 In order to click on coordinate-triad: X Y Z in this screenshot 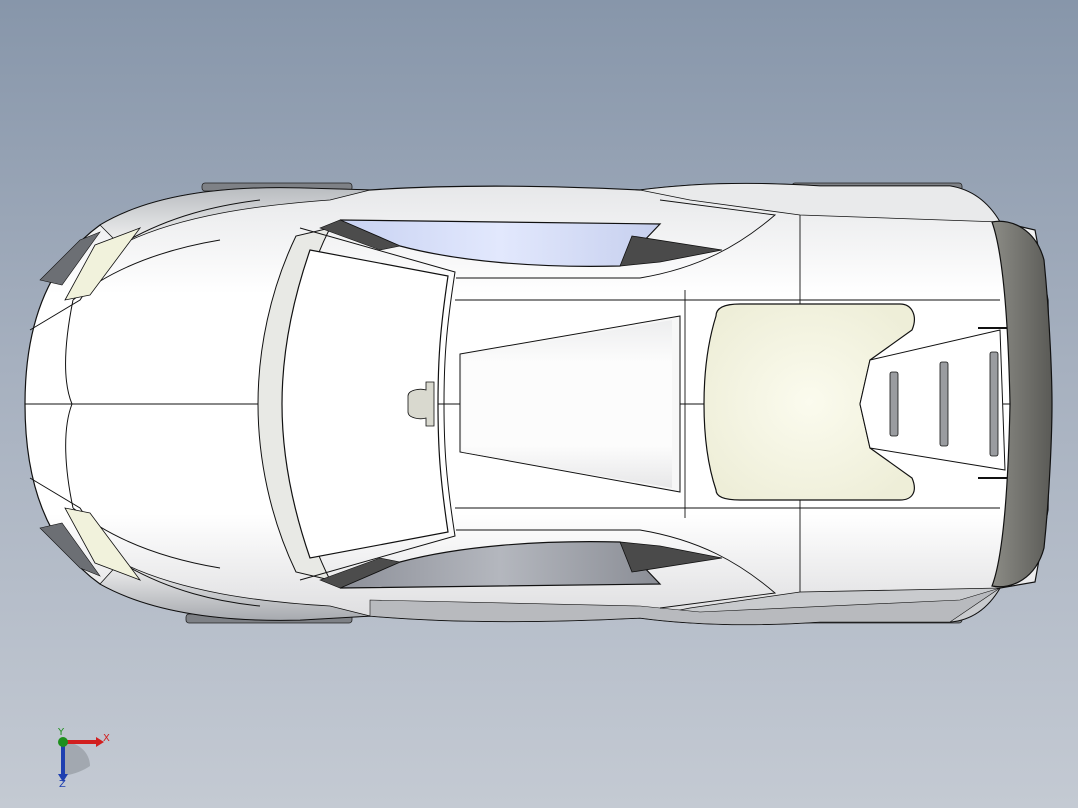, I will do `click(83, 763)`.